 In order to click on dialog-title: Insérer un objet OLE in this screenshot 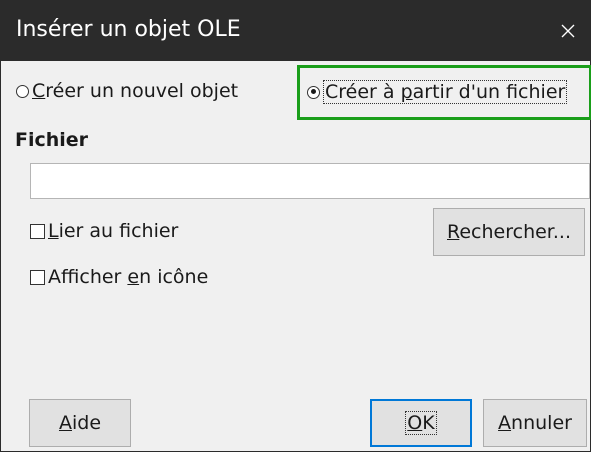, I will do `click(128, 29)`.